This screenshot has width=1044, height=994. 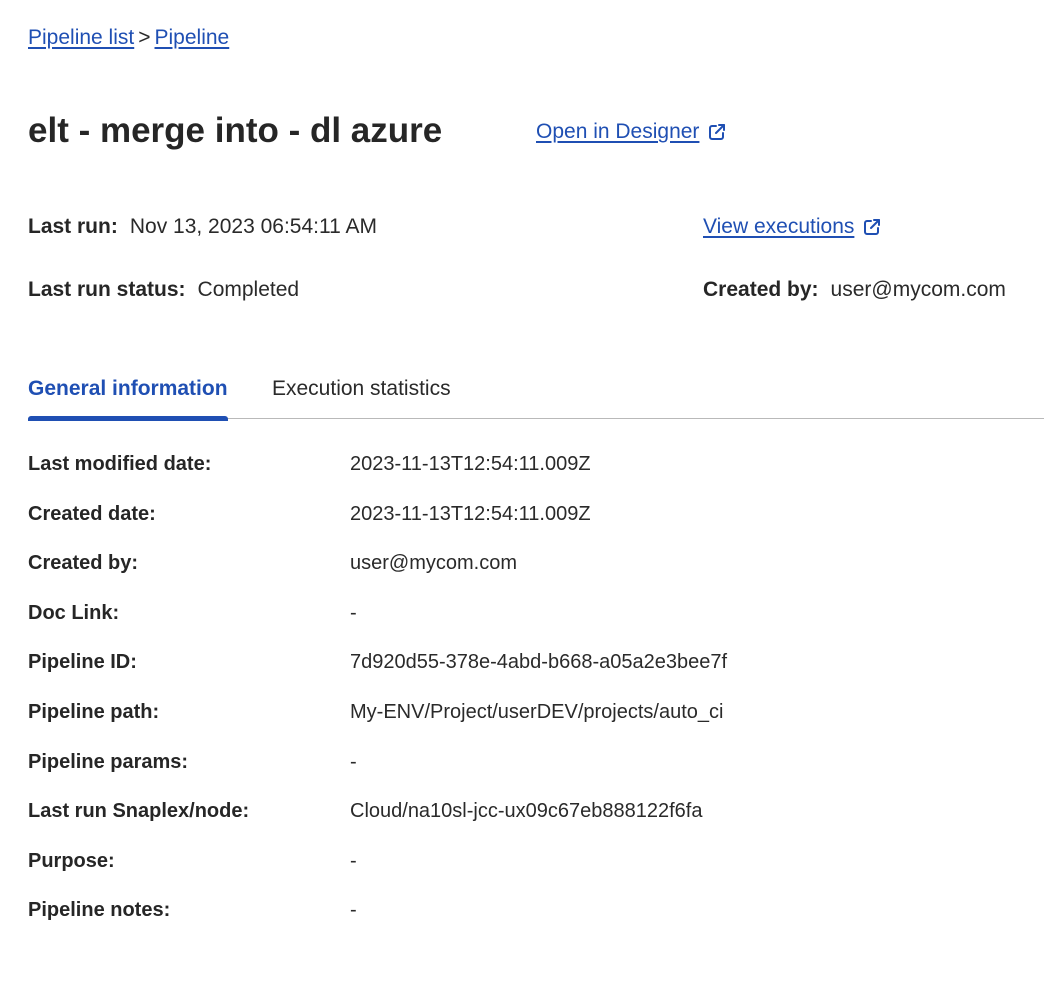 I want to click on view-executions-label: View executions, so click(x=779, y=226).